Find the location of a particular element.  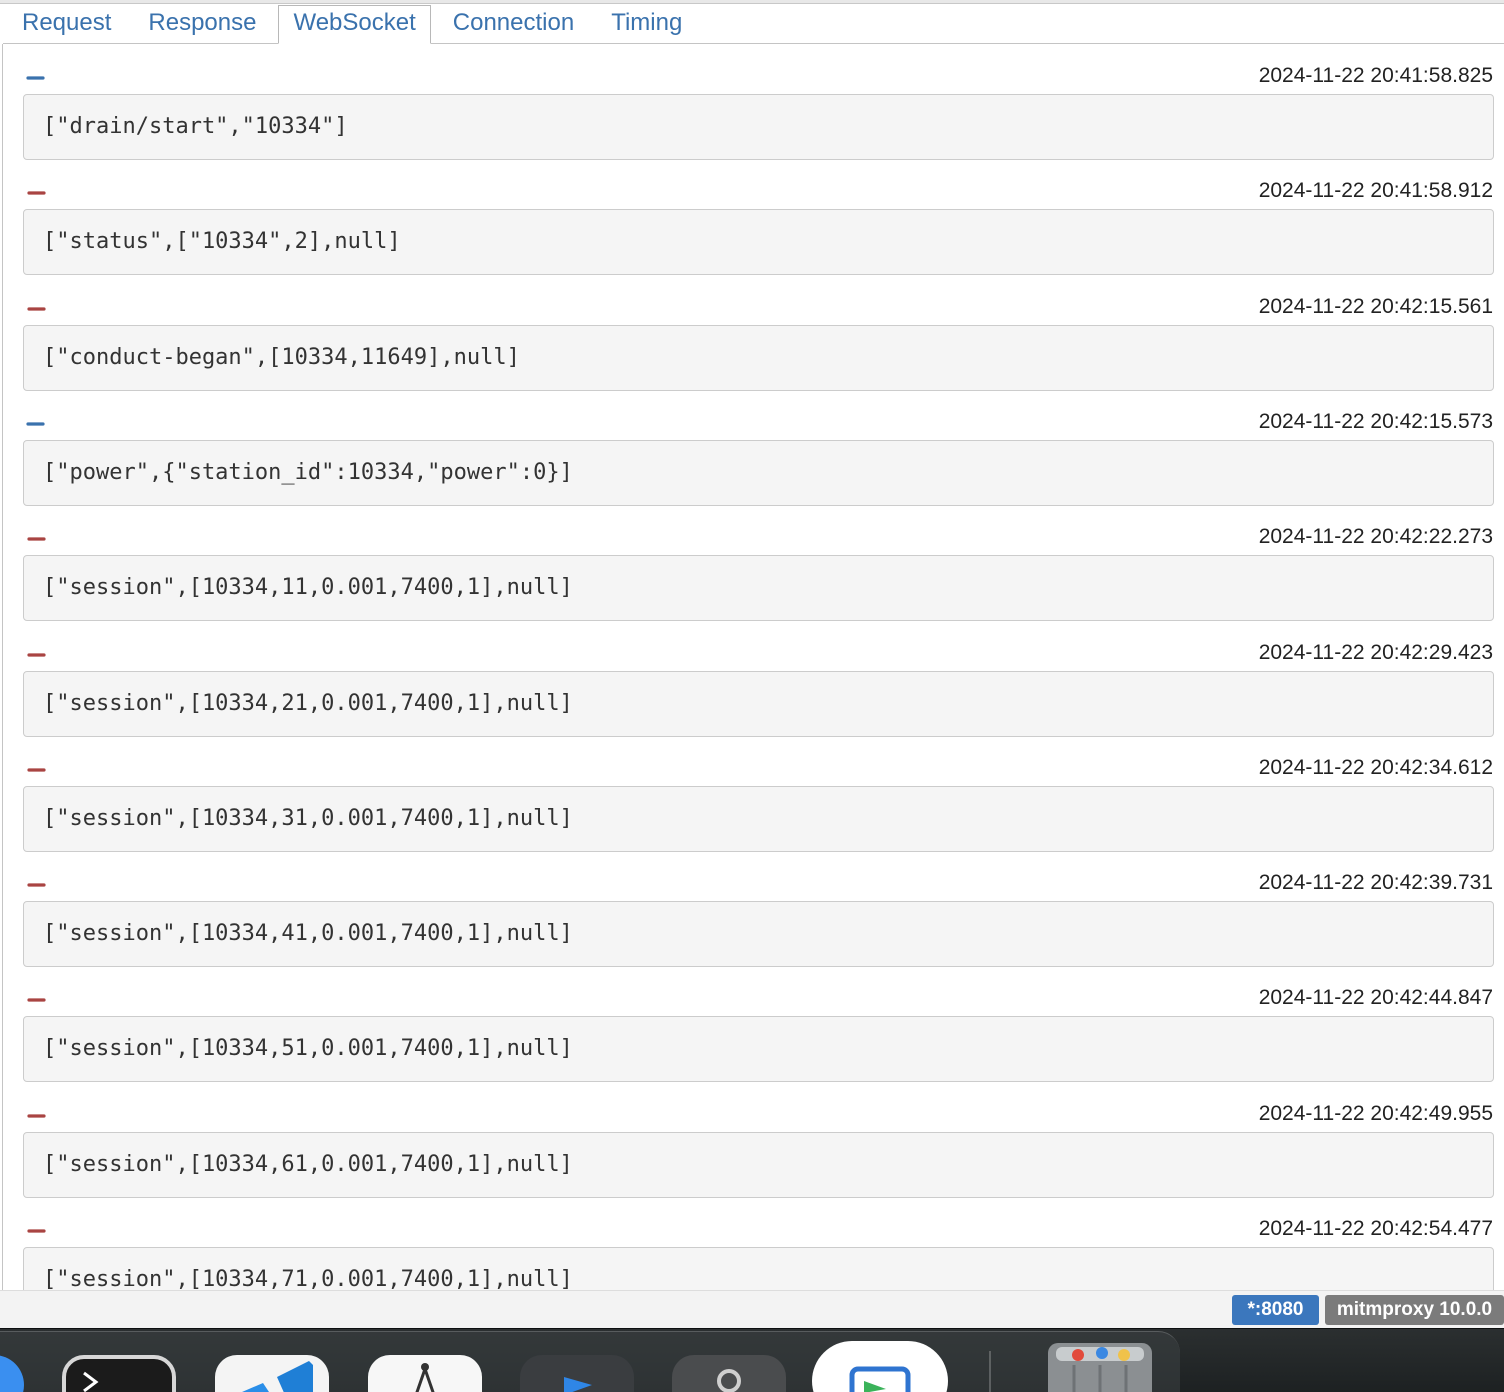

message-timestamp: 2024-11-22 20:42:29.423 is located at coordinates (1375, 652).